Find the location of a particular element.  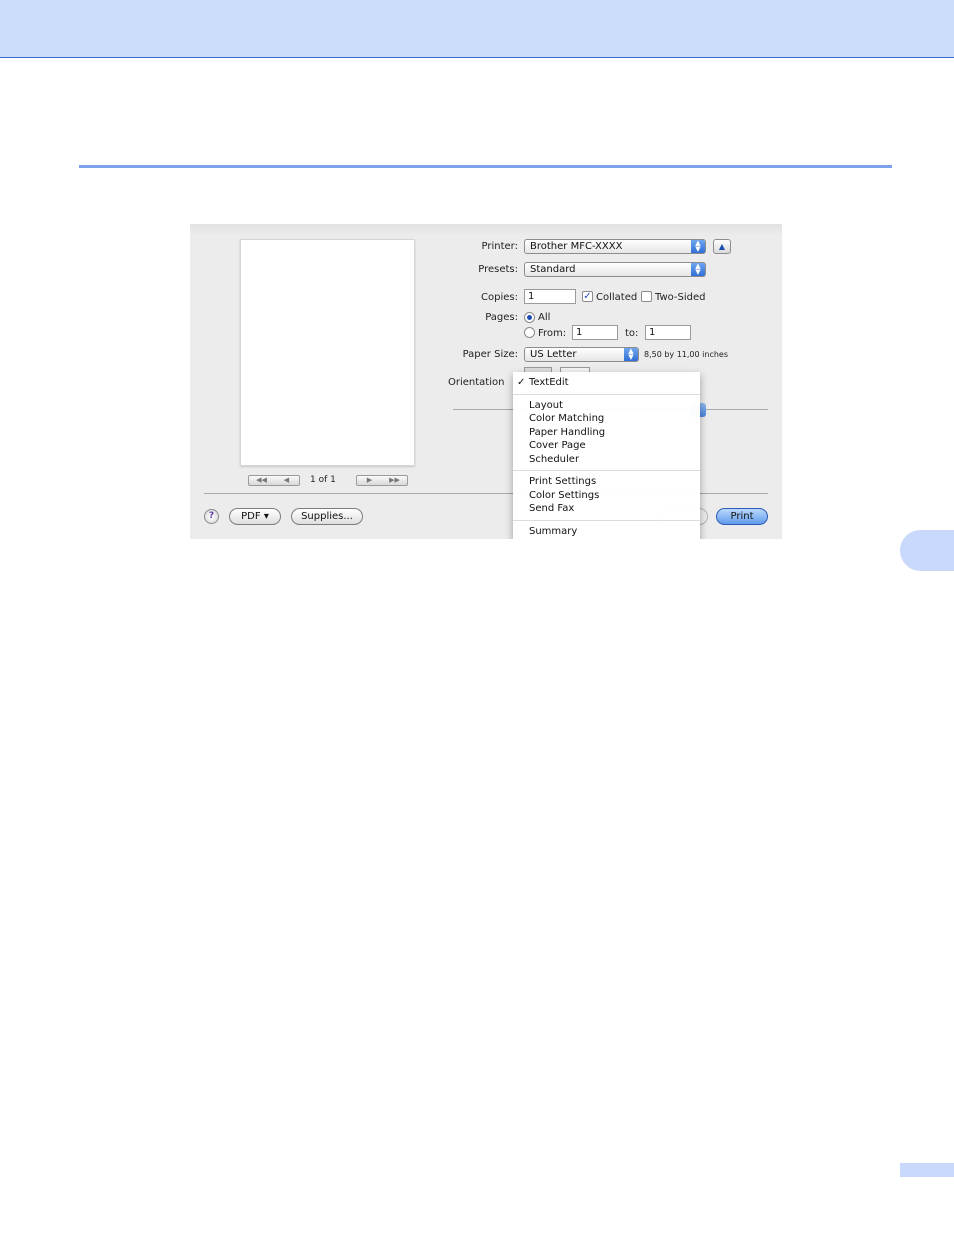

paper-size-dimensions: 8,50 by 11,00 inches is located at coordinates (686, 354).